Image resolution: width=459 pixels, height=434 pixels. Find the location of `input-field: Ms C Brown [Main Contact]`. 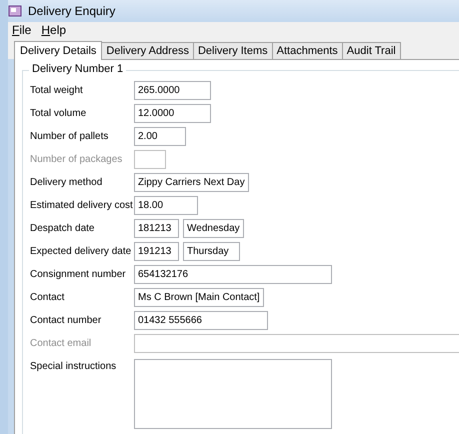

input-field: Ms C Brown [Main Contact] is located at coordinates (199, 297).